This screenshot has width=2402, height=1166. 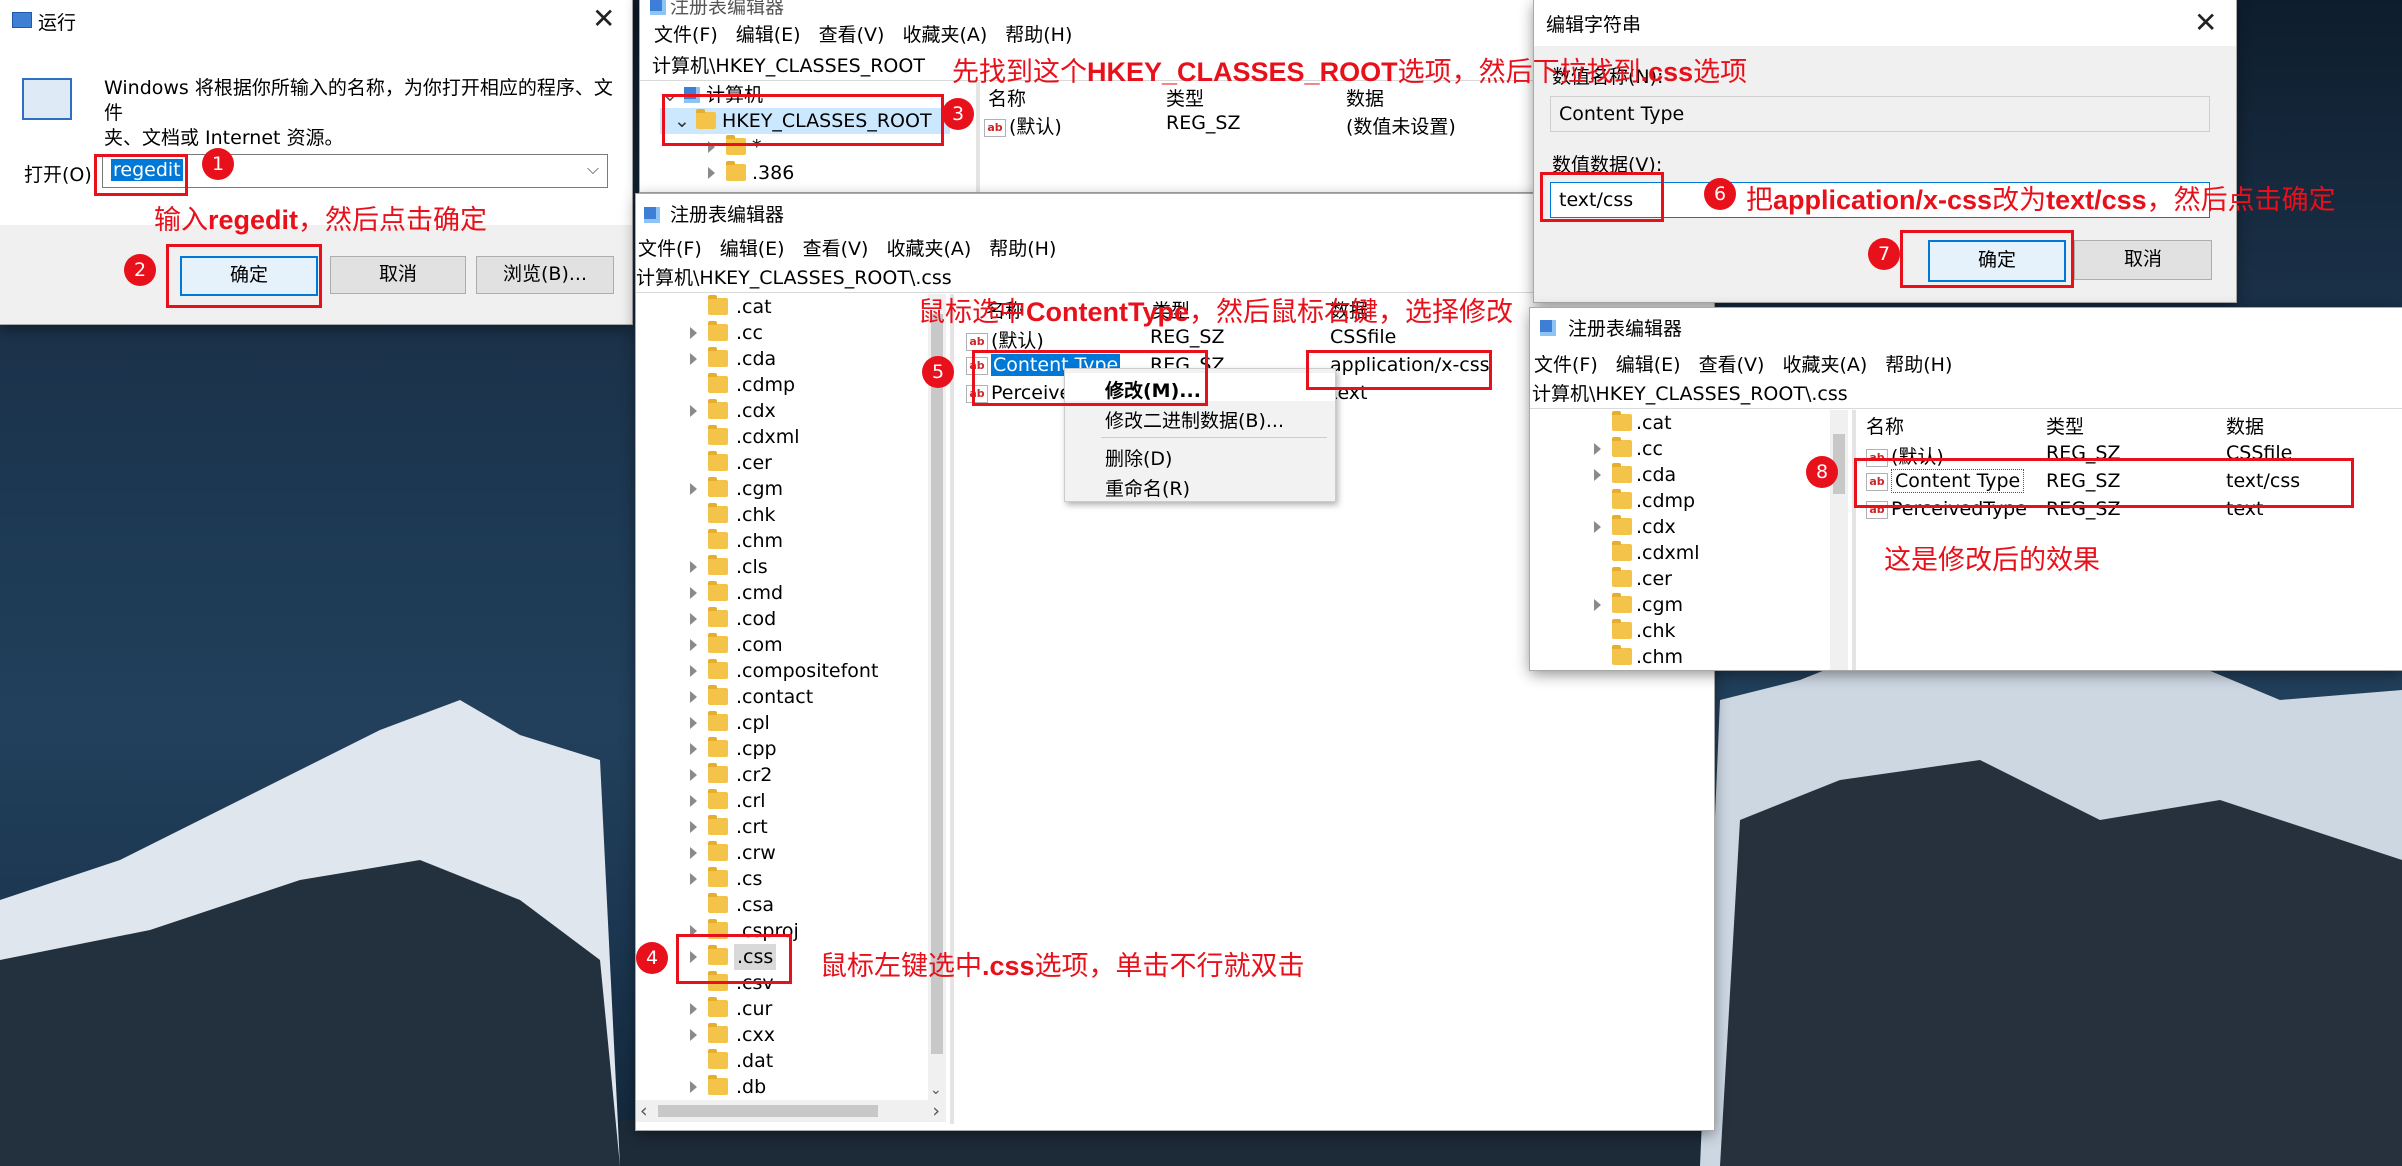 What do you see at coordinates (782, 697) in the screenshot?
I see `tree-item: .contact` at bounding box center [782, 697].